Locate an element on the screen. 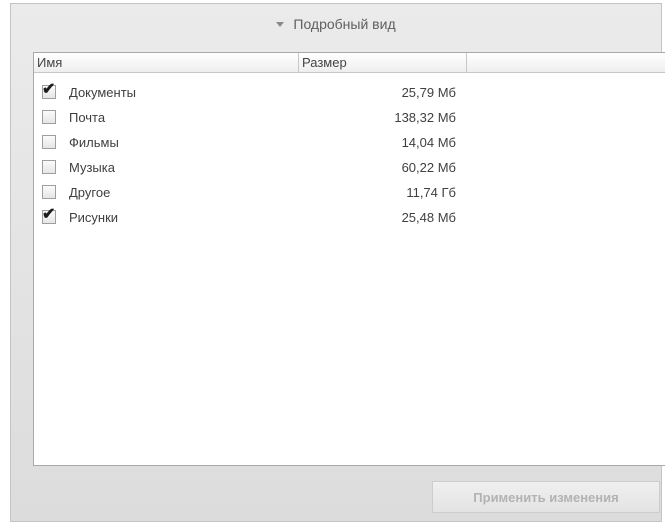 This screenshot has width=665, height=525. item-name: Музыка is located at coordinates (92, 167).